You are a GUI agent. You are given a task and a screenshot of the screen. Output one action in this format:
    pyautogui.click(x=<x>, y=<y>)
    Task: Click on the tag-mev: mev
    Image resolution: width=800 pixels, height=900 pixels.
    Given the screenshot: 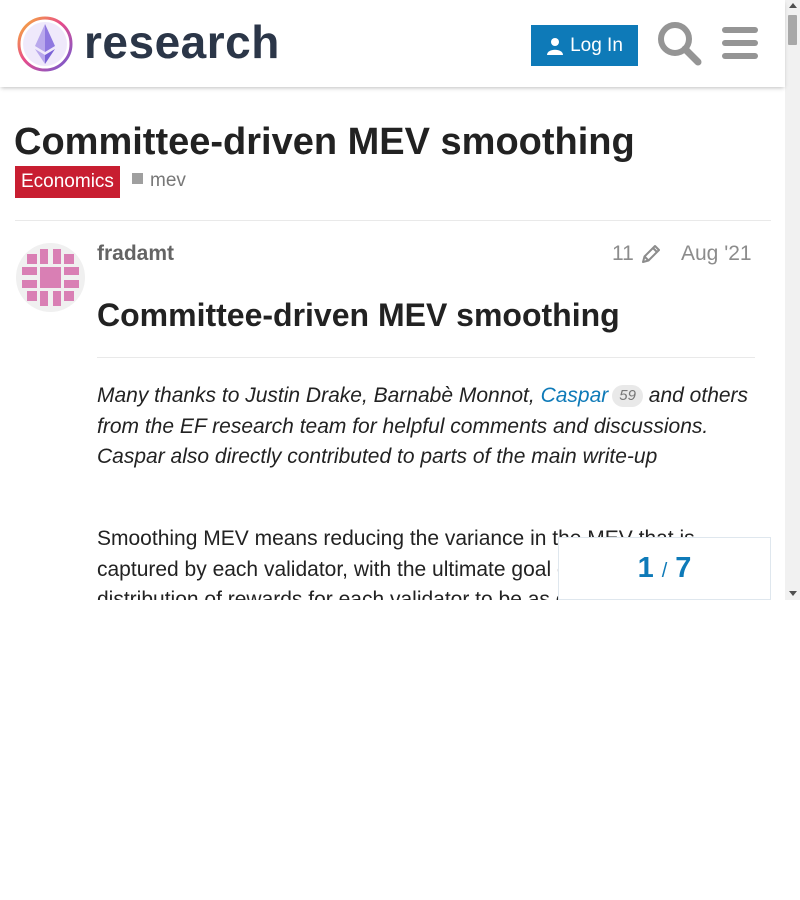 What is the action you would take?
    pyautogui.click(x=159, y=182)
    